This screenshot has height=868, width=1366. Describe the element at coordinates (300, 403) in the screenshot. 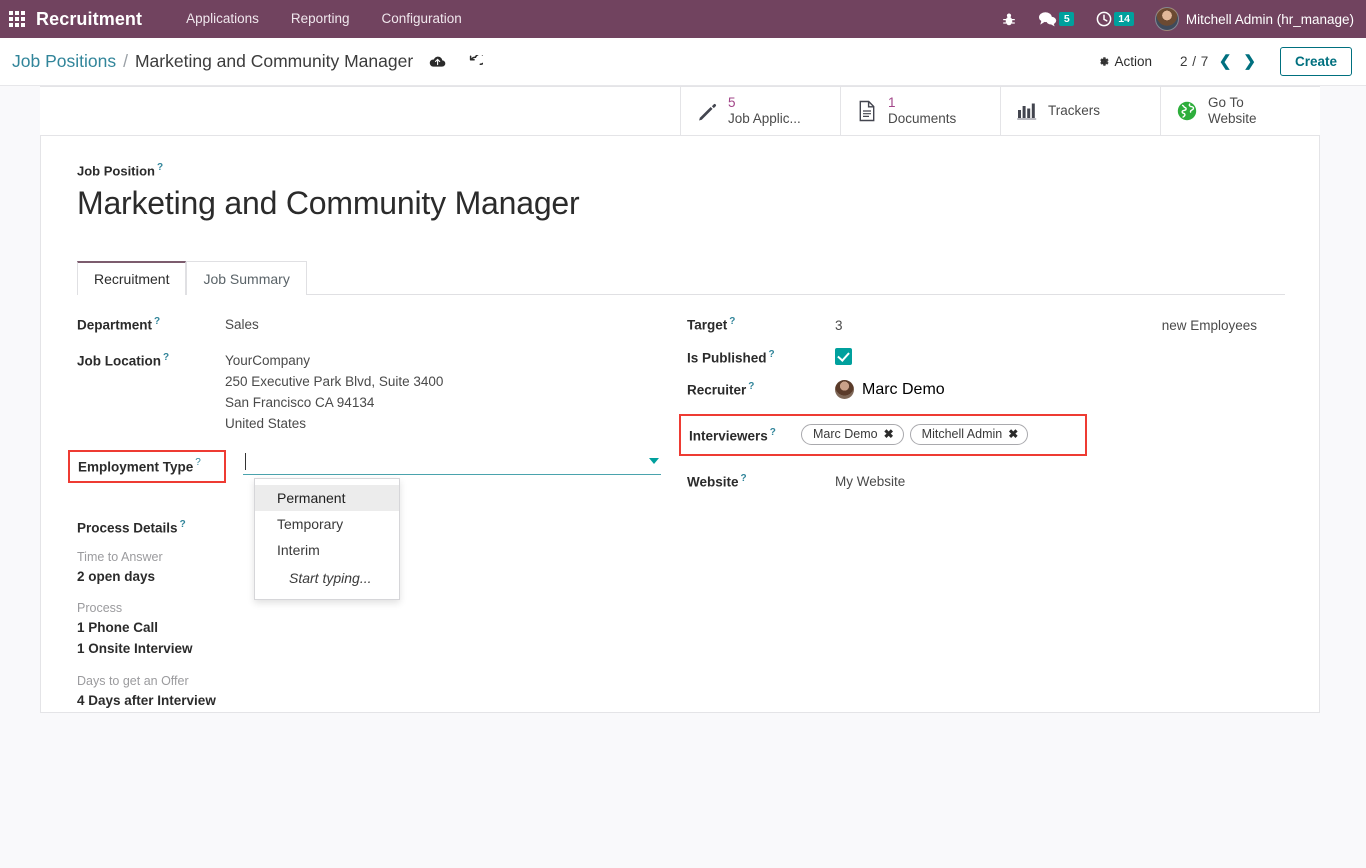

I see `address-line: San Francisco CA 94134` at that location.